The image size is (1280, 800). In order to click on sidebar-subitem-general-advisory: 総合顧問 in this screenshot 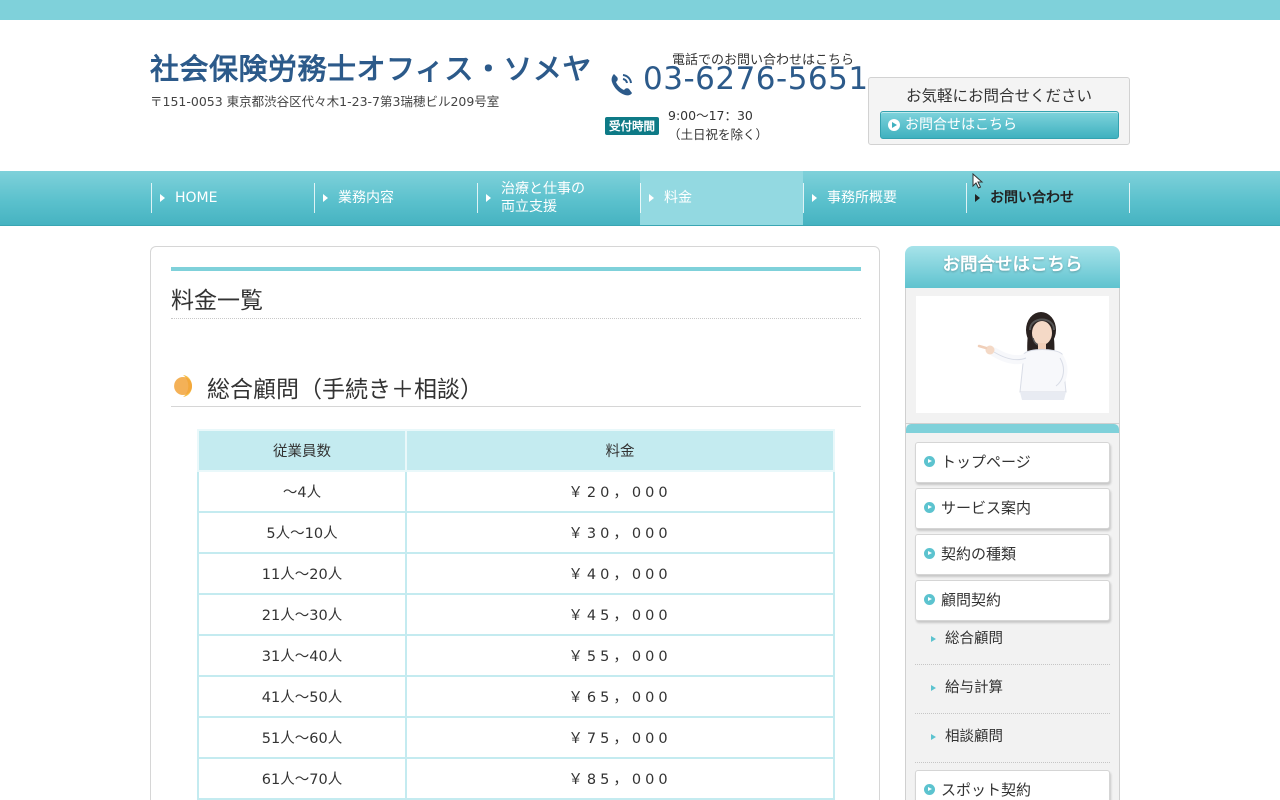, I will do `click(1012, 640)`.